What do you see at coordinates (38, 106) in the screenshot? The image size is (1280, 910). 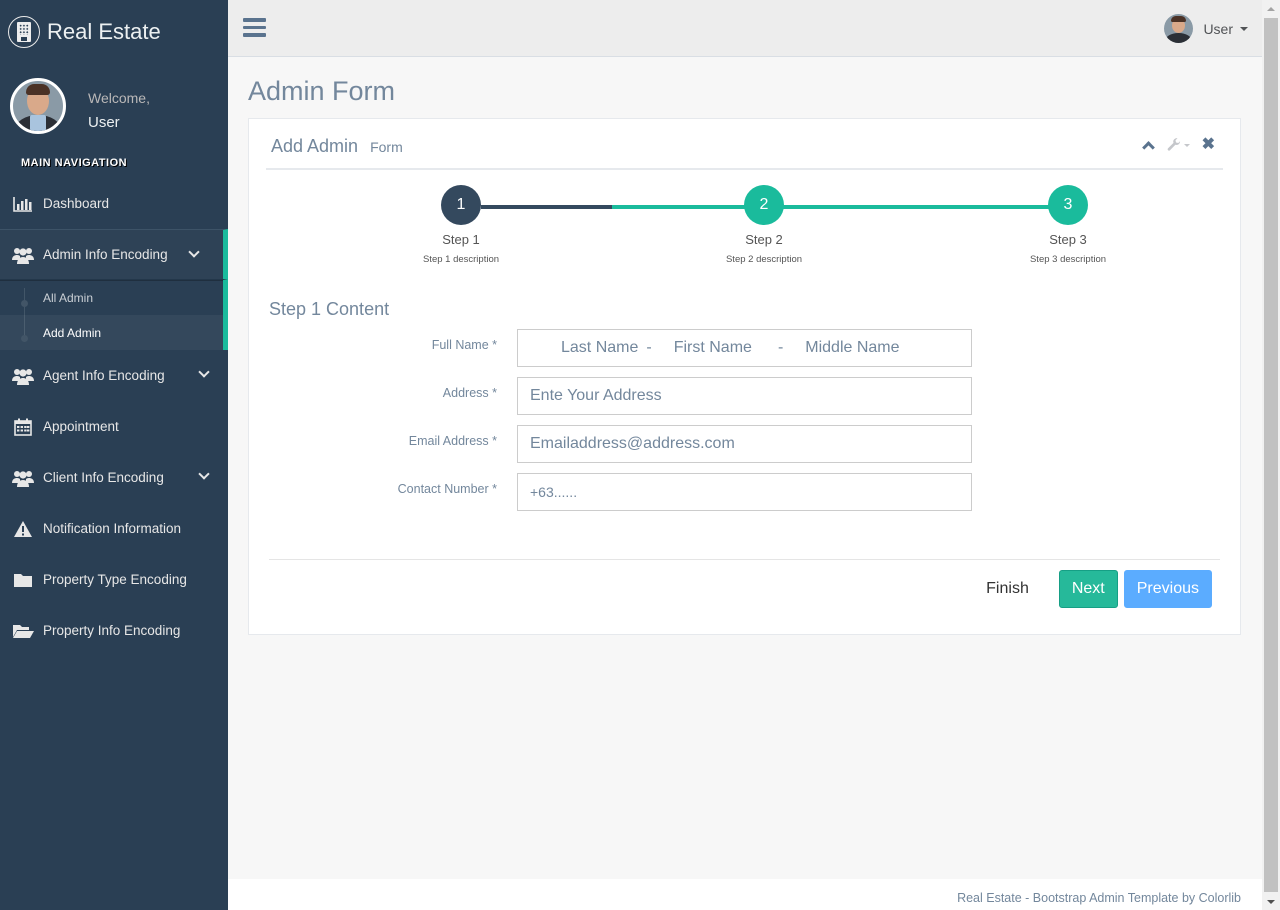 I see `avatar` at bounding box center [38, 106].